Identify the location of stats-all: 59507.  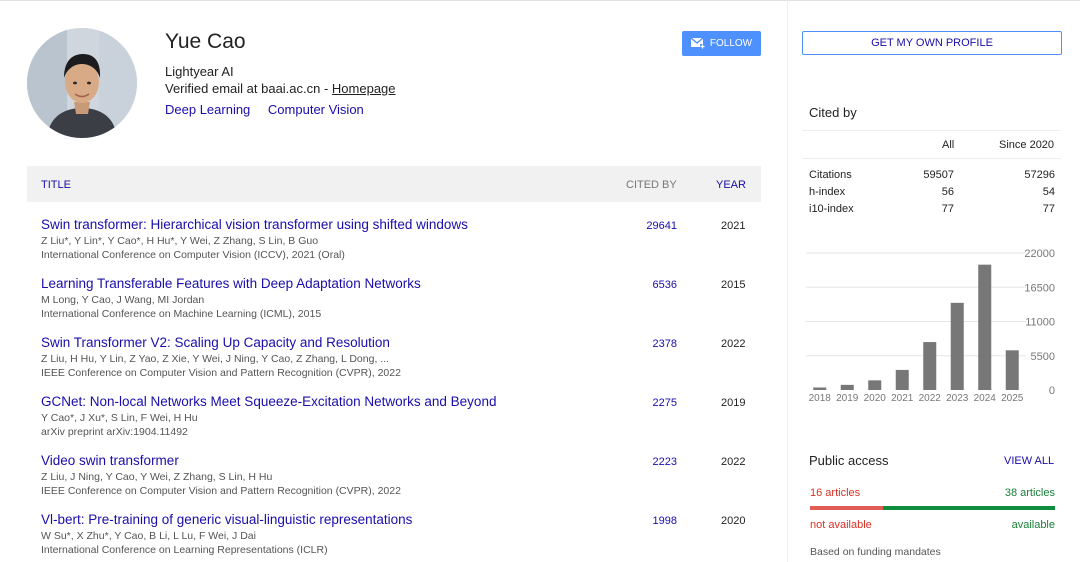
(938, 175).